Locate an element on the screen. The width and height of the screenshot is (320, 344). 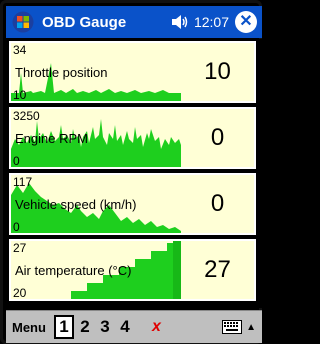
volume-icon is located at coordinates (180, 22).